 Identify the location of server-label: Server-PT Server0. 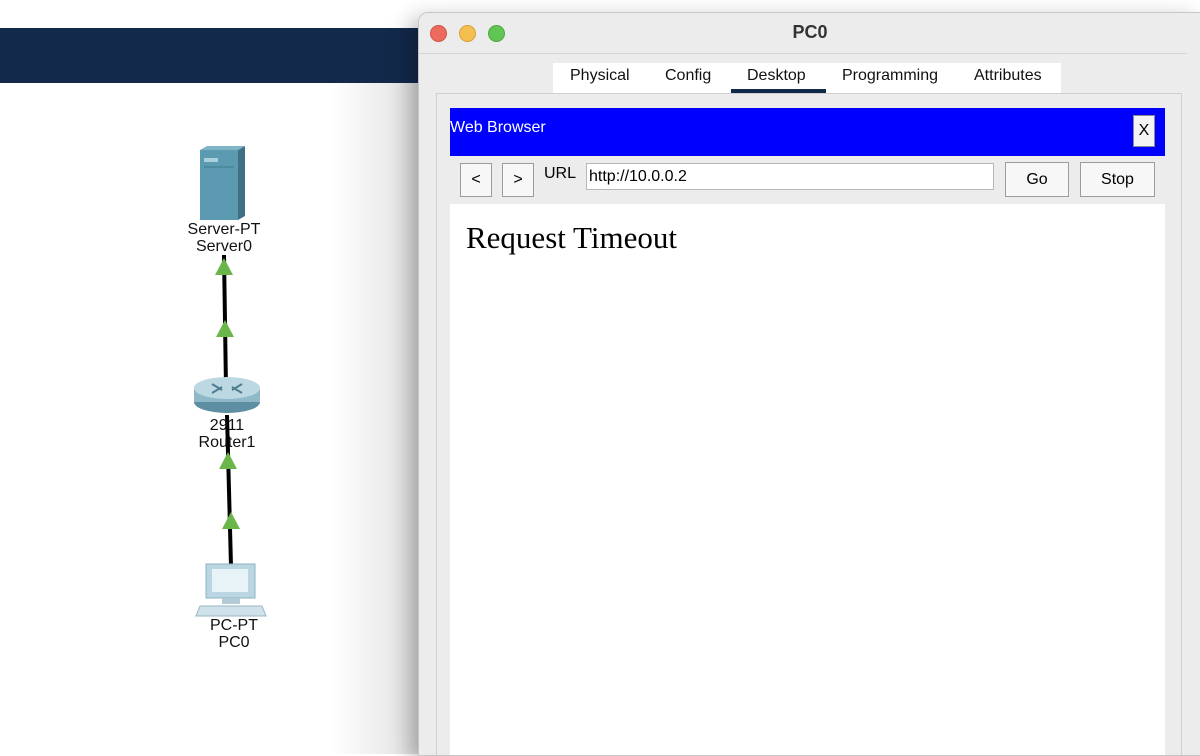
(224, 238).